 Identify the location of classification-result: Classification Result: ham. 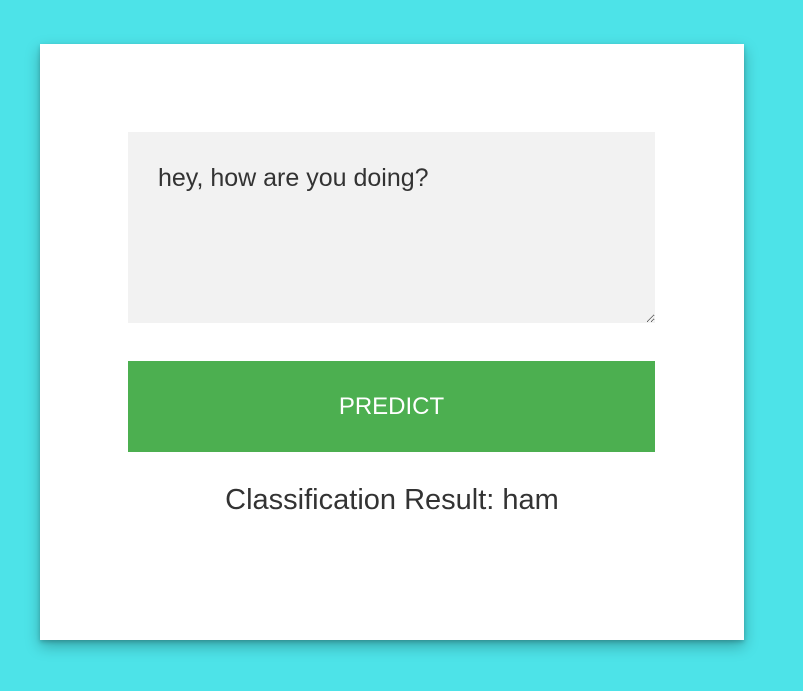
(392, 500).